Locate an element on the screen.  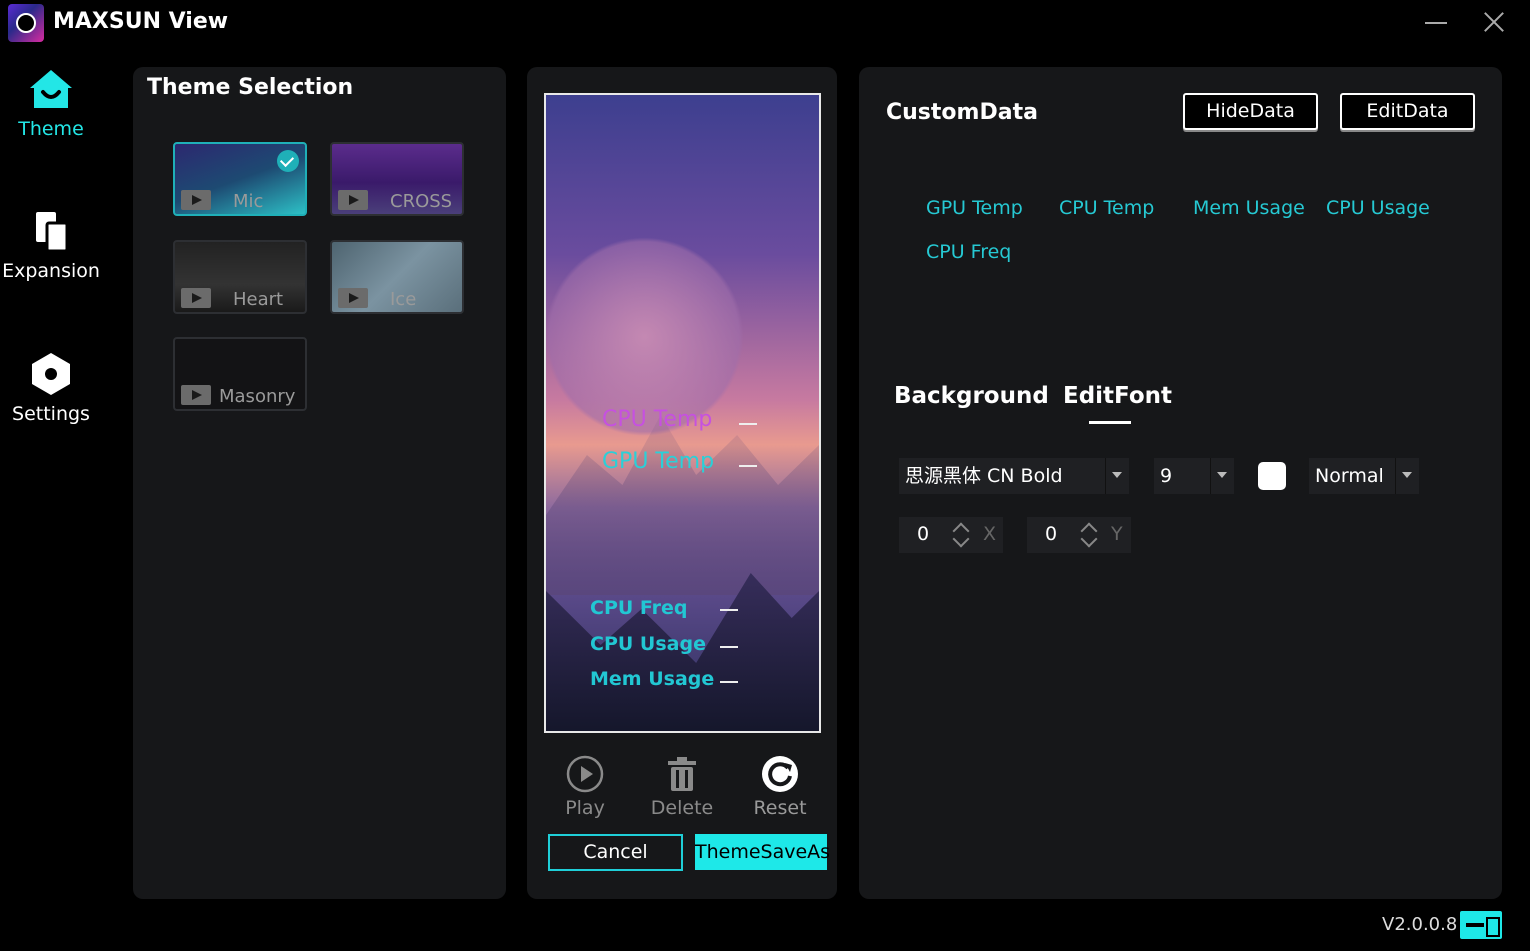
theme-thumb-masonry: Masonry is located at coordinates (240, 374).